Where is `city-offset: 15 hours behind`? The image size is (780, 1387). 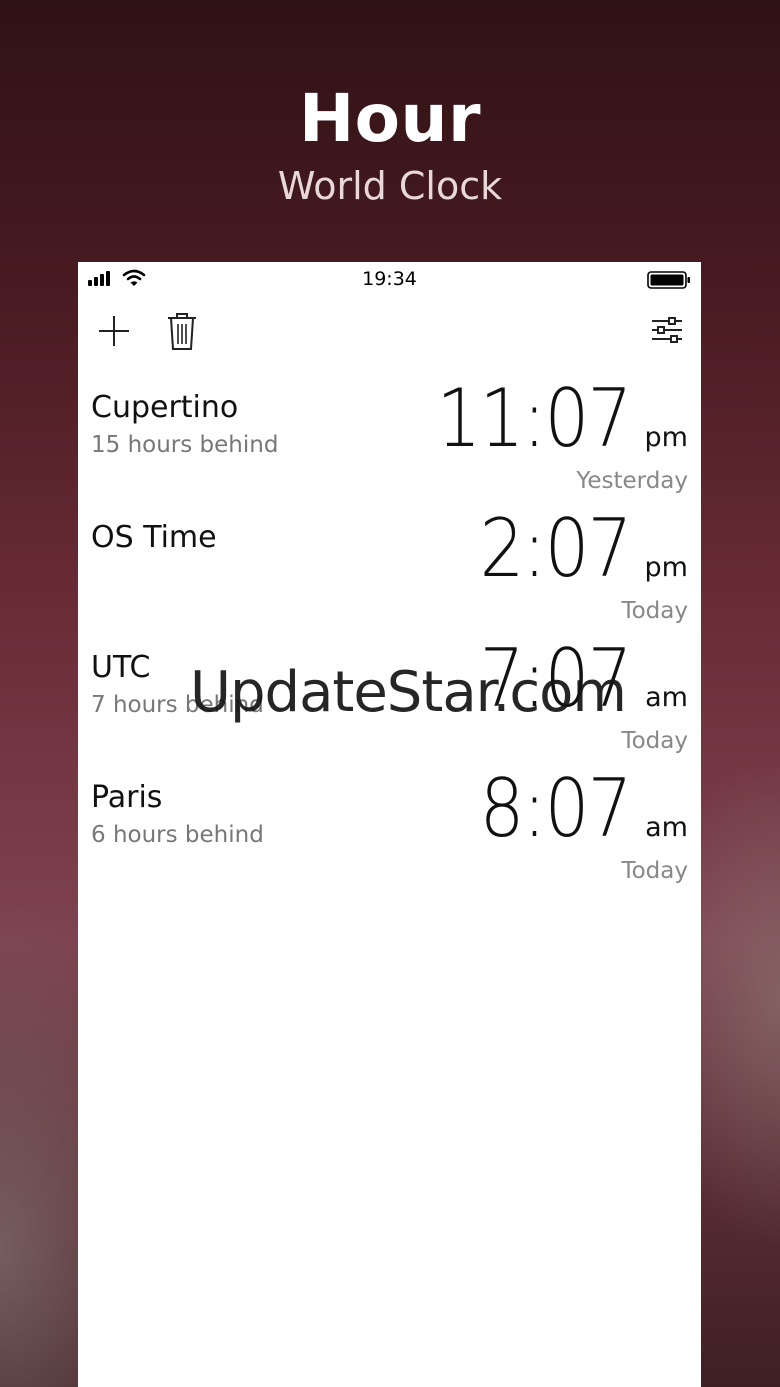 city-offset: 15 hours behind is located at coordinates (185, 445).